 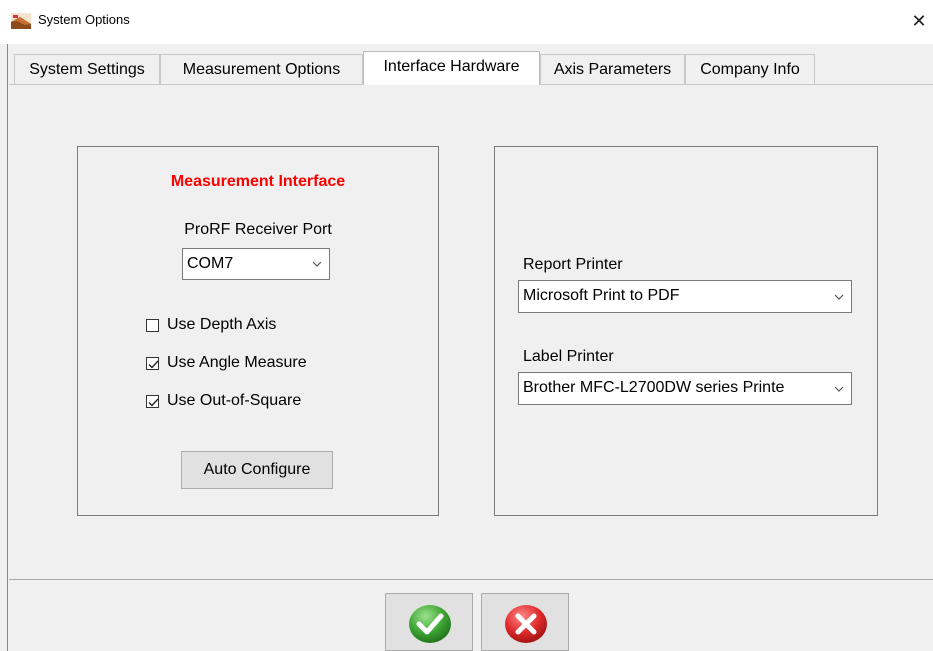 I want to click on tab-axis-parameters: Axis Parameters, so click(x=612, y=69).